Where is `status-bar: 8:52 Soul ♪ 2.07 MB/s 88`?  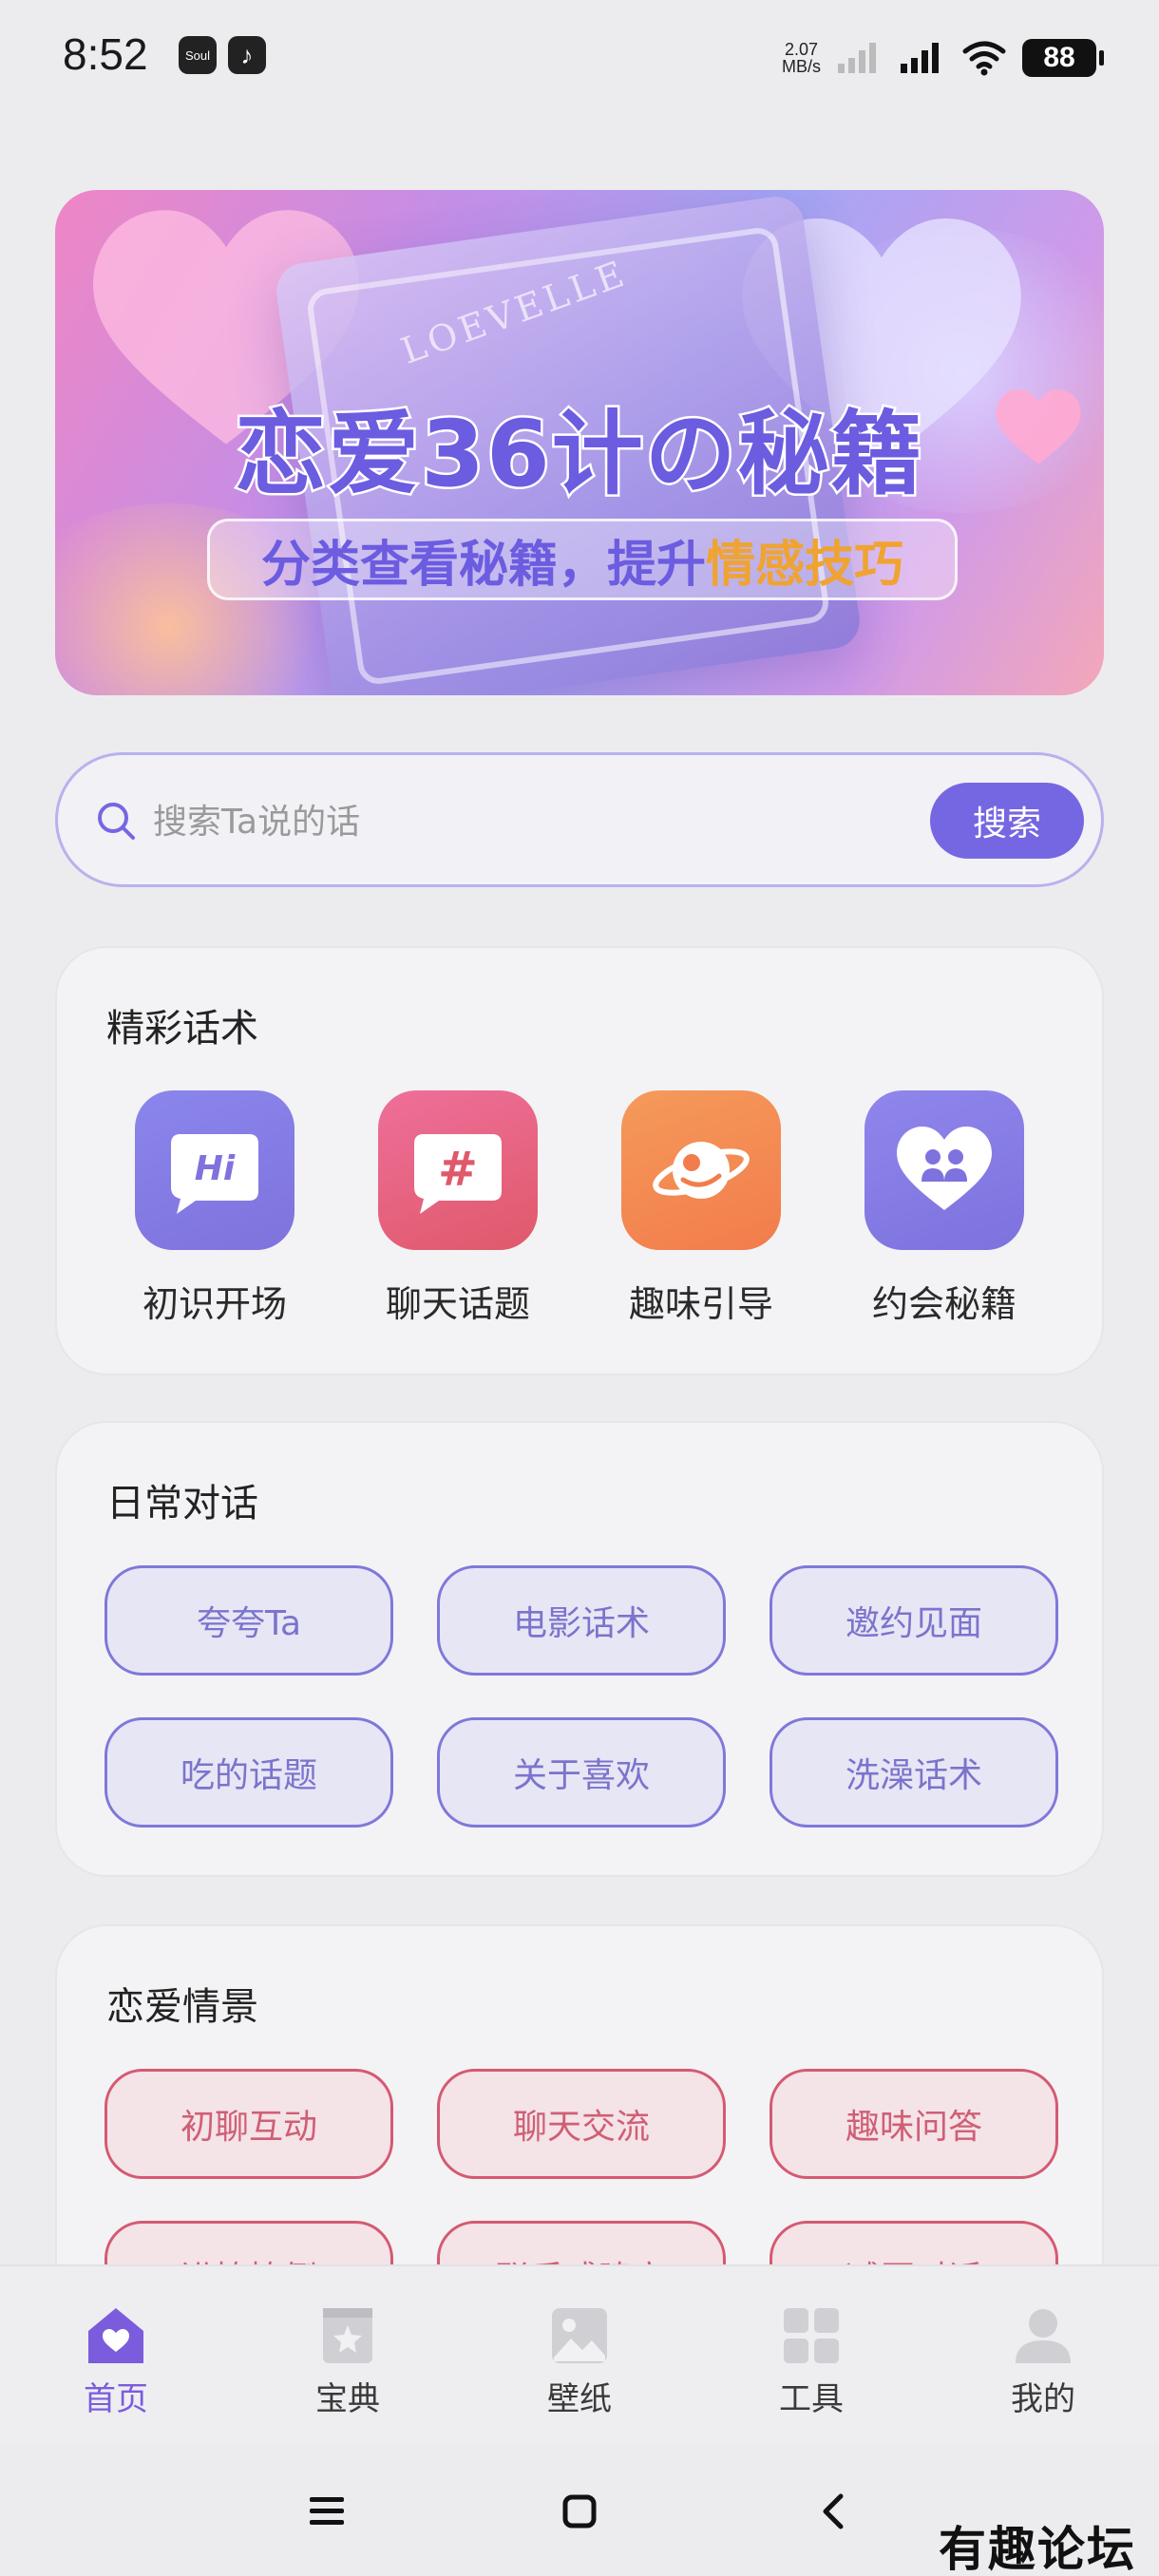 status-bar: 8:52 Soul ♪ 2.07 MB/s 88 is located at coordinates (579, 57).